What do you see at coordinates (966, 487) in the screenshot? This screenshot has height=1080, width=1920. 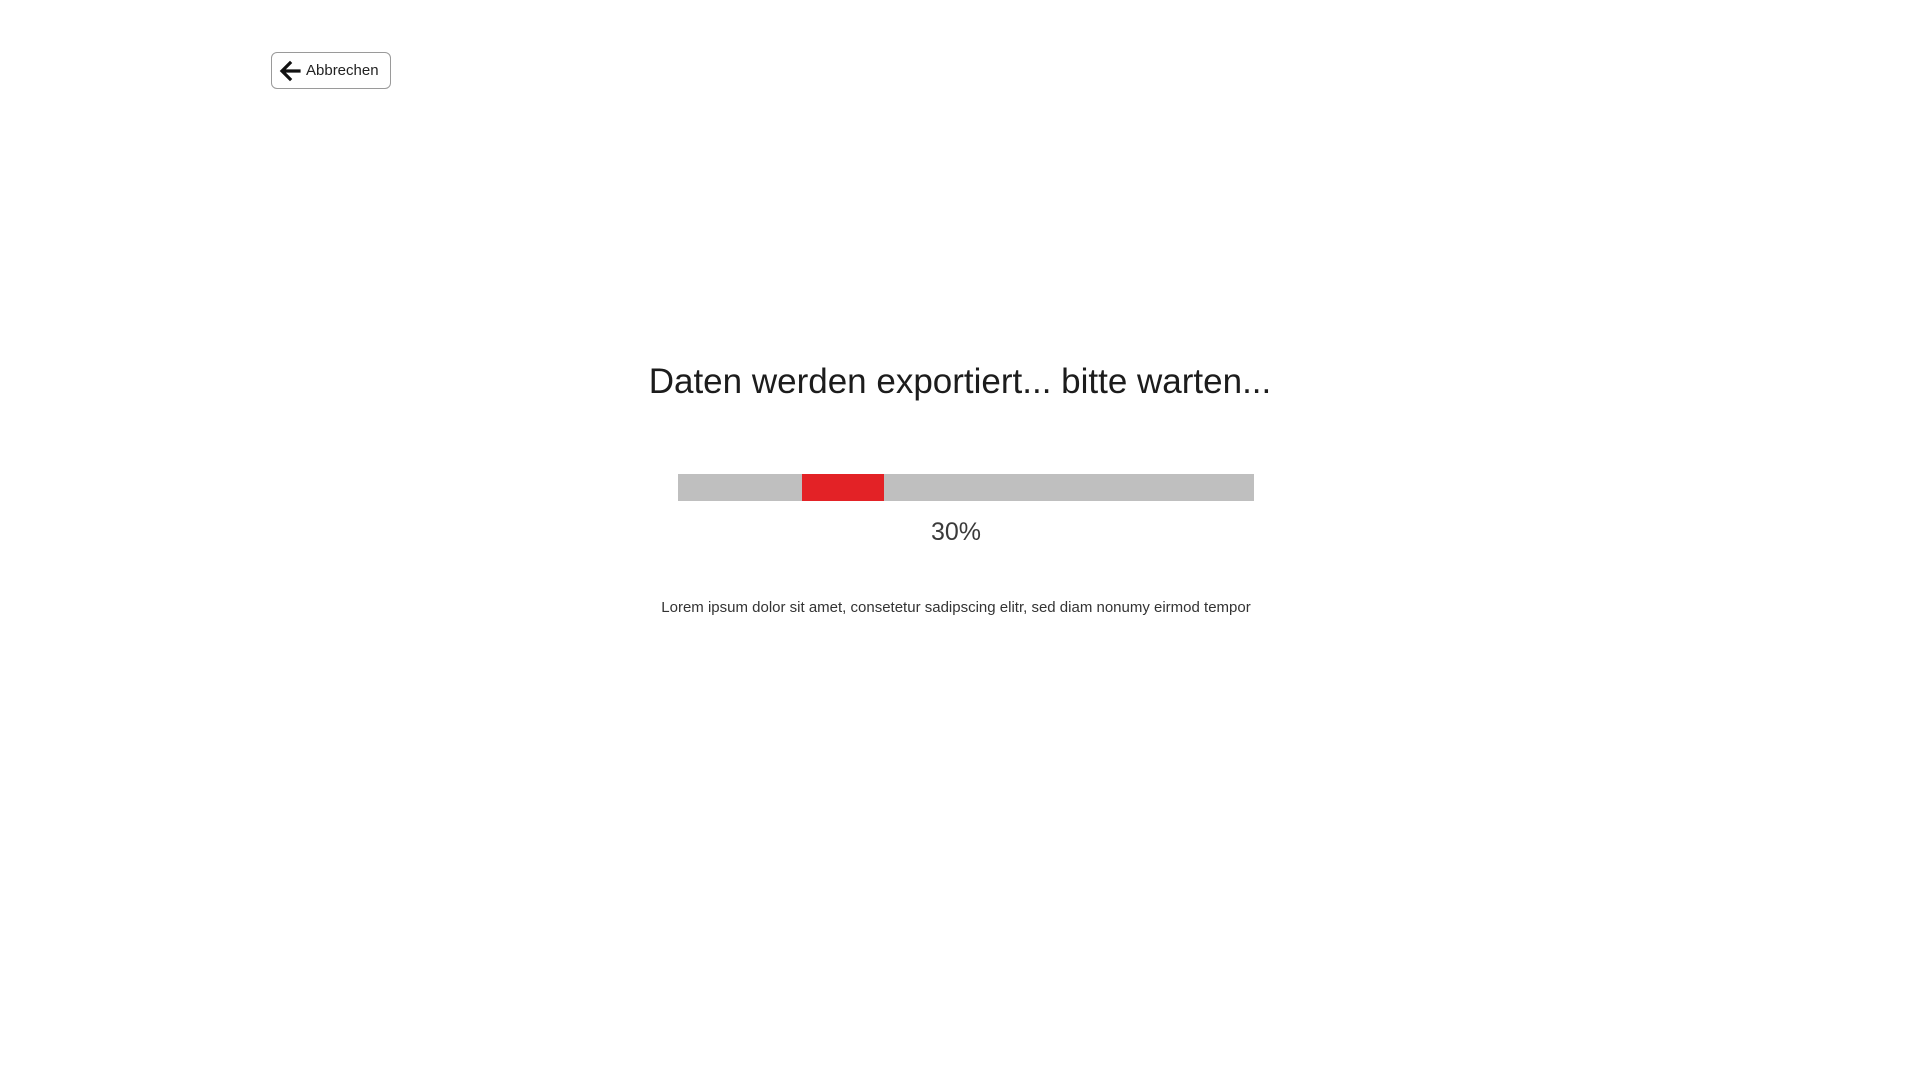 I see `progress-bar` at bounding box center [966, 487].